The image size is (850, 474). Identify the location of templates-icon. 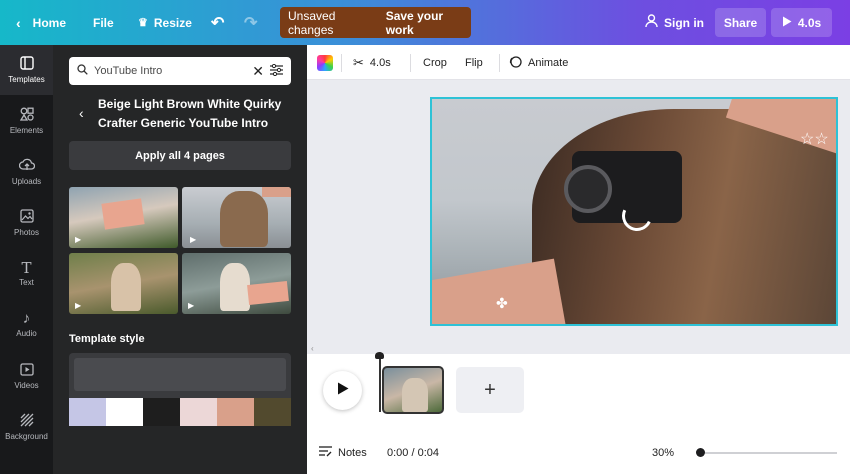
(26, 64).